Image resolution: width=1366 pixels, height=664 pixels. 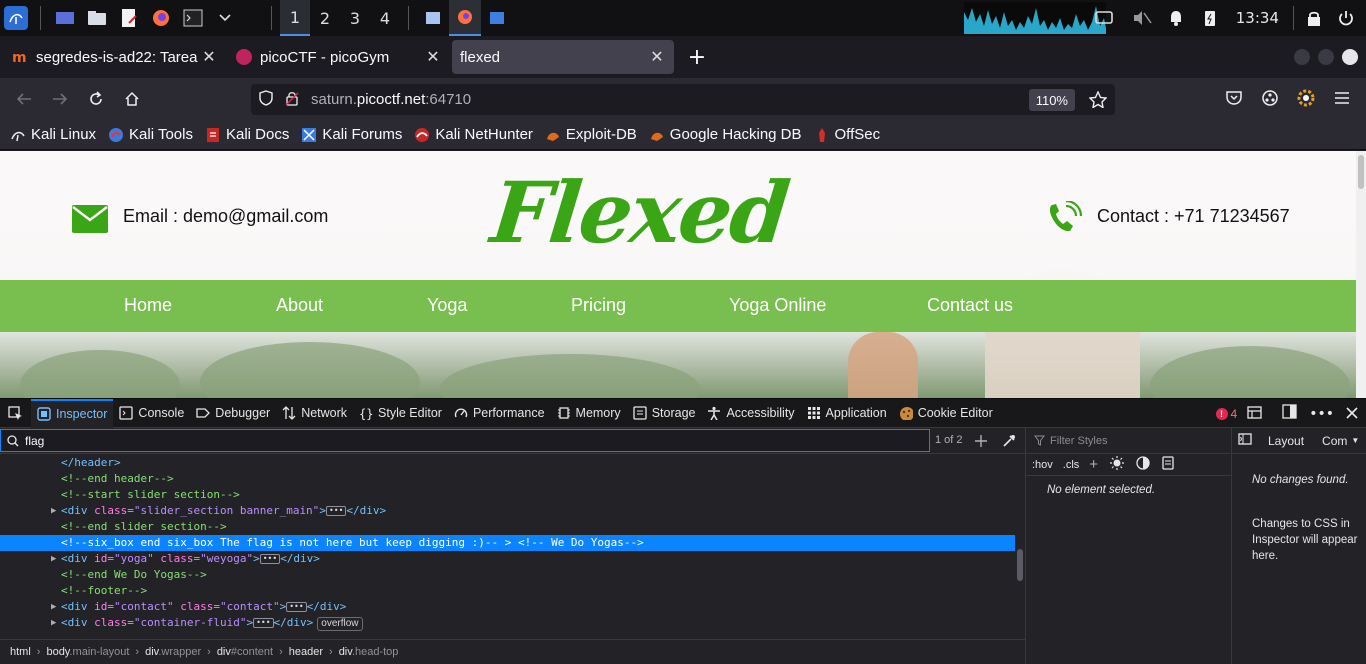 What do you see at coordinates (1302, 57) in the screenshot?
I see `minimize-button` at bounding box center [1302, 57].